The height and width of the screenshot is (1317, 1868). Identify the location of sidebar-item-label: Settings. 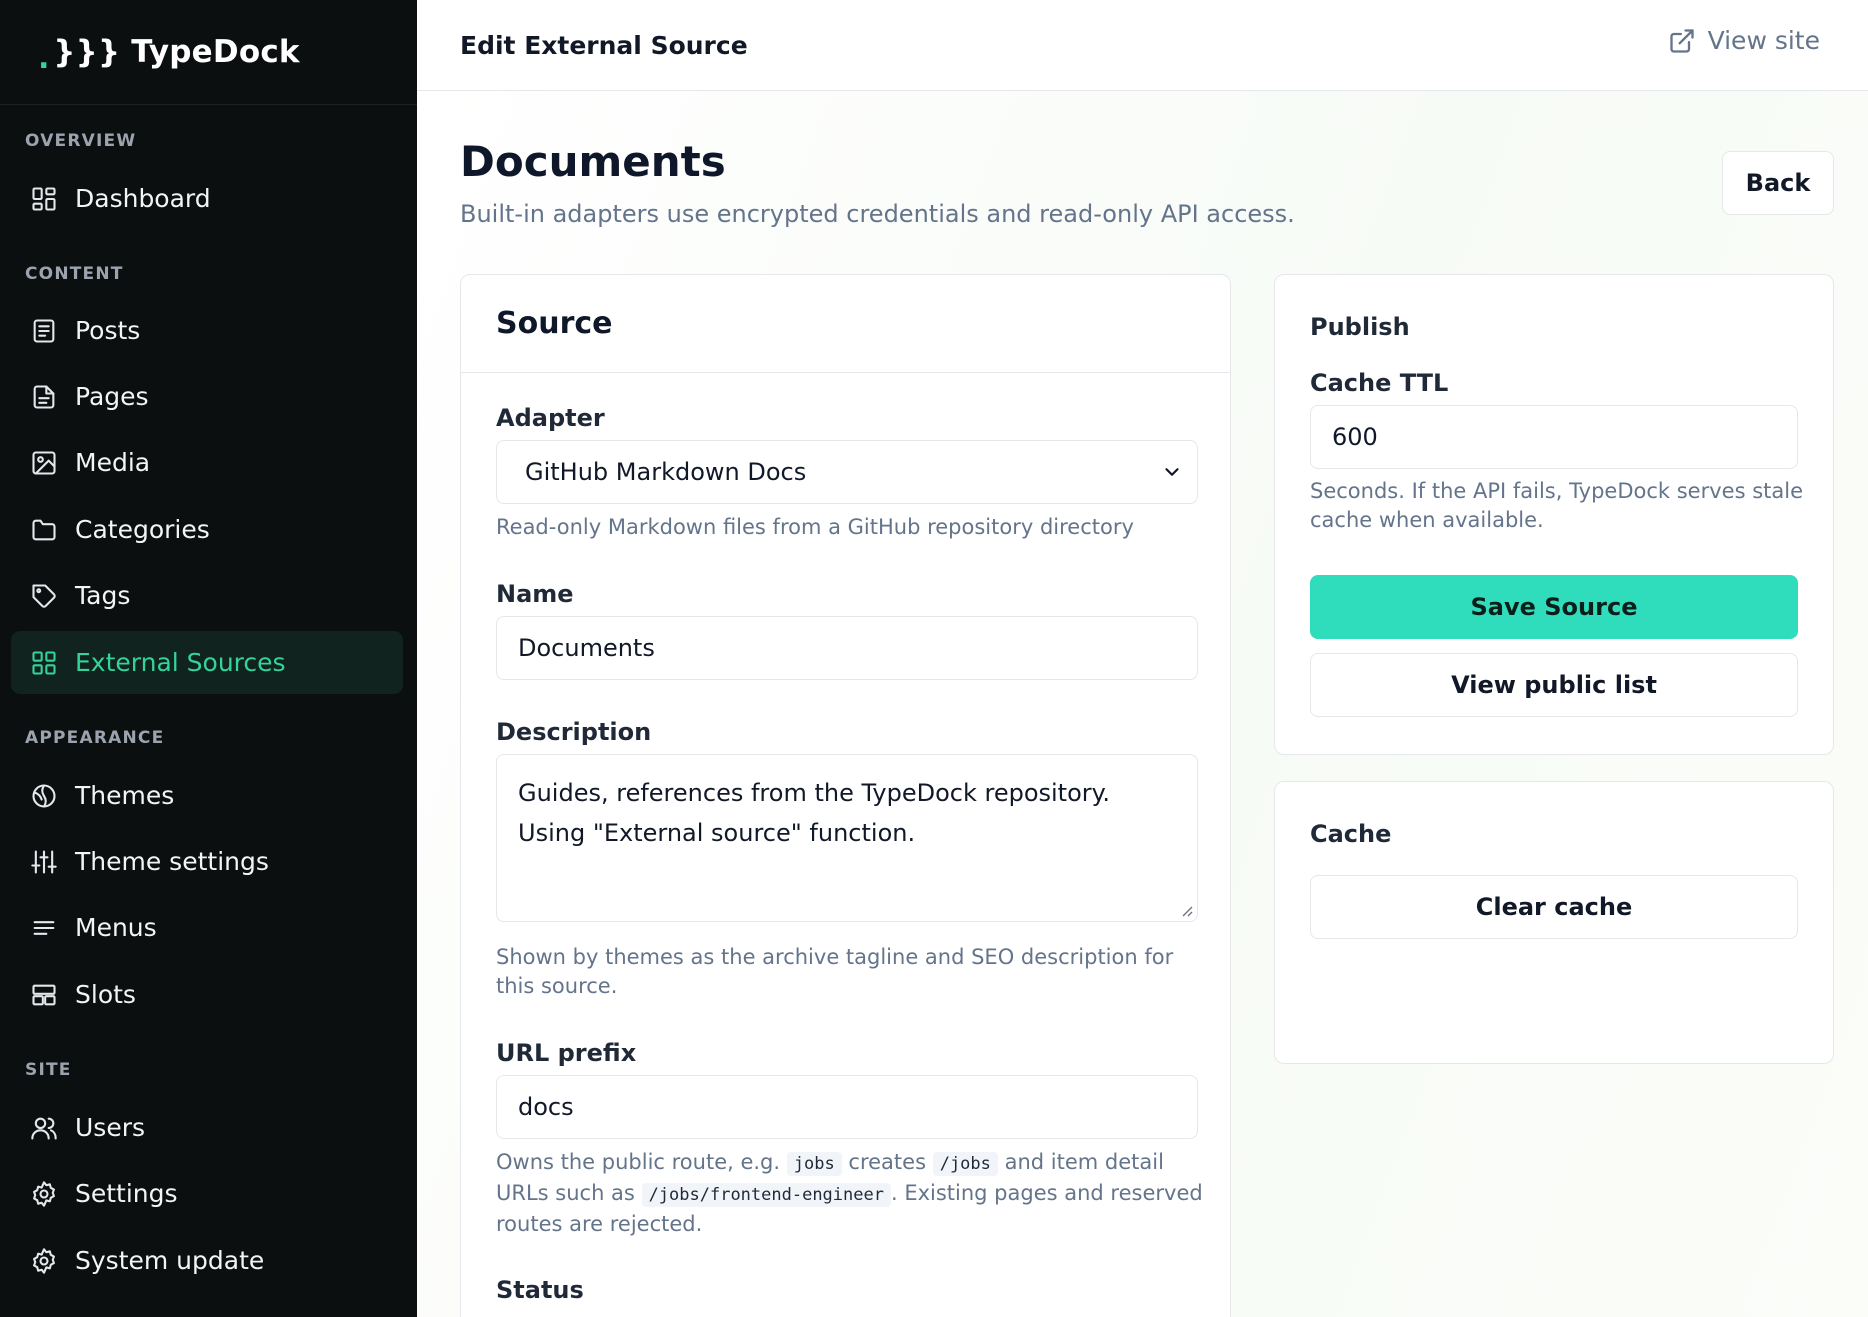
(126, 1193).